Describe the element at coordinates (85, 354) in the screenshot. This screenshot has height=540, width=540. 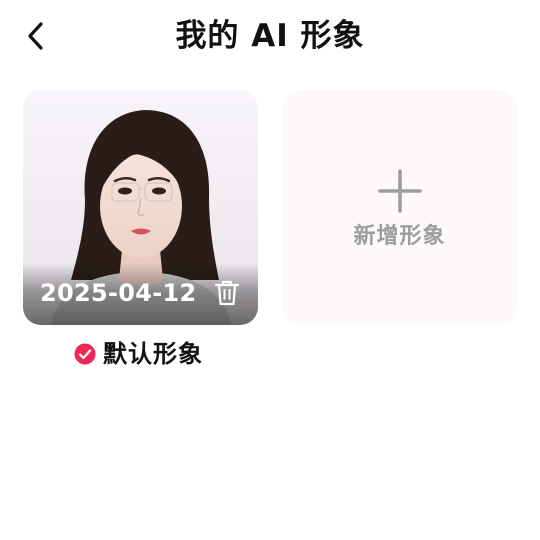
I see `check-circle-icon` at that location.